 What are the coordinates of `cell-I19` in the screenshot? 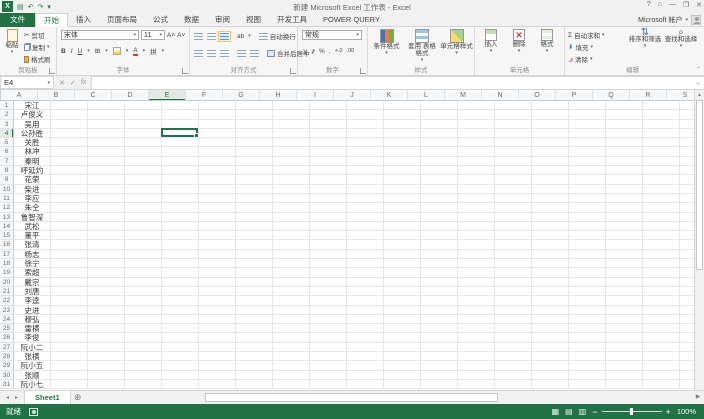 It's located at (328, 273).